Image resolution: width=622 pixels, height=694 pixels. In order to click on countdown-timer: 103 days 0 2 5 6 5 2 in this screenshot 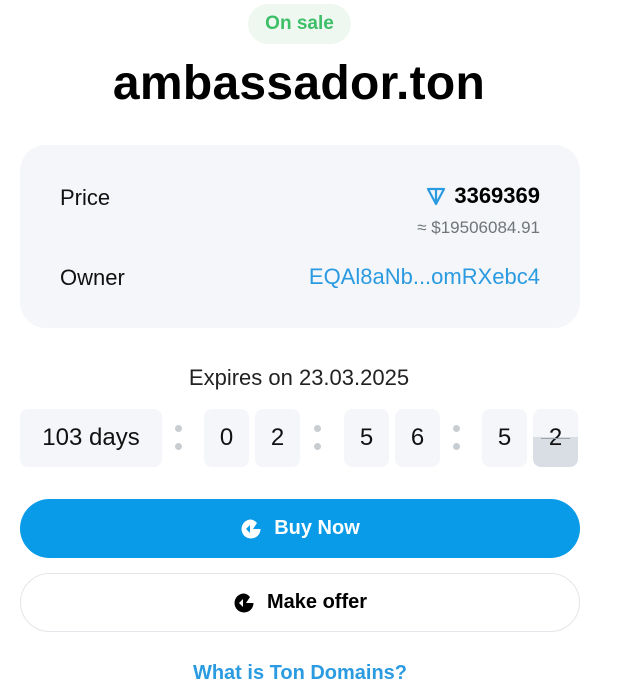, I will do `click(300, 439)`.